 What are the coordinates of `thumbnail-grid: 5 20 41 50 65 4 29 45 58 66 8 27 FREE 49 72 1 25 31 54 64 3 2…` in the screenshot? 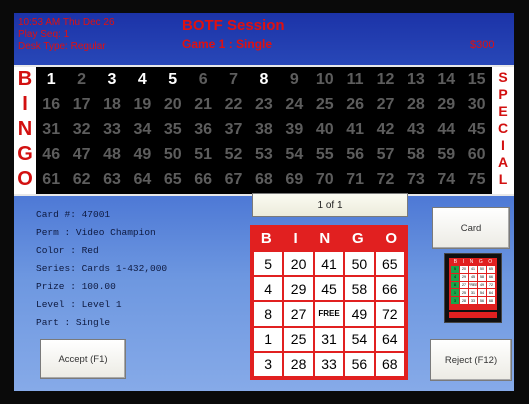 It's located at (473, 285).